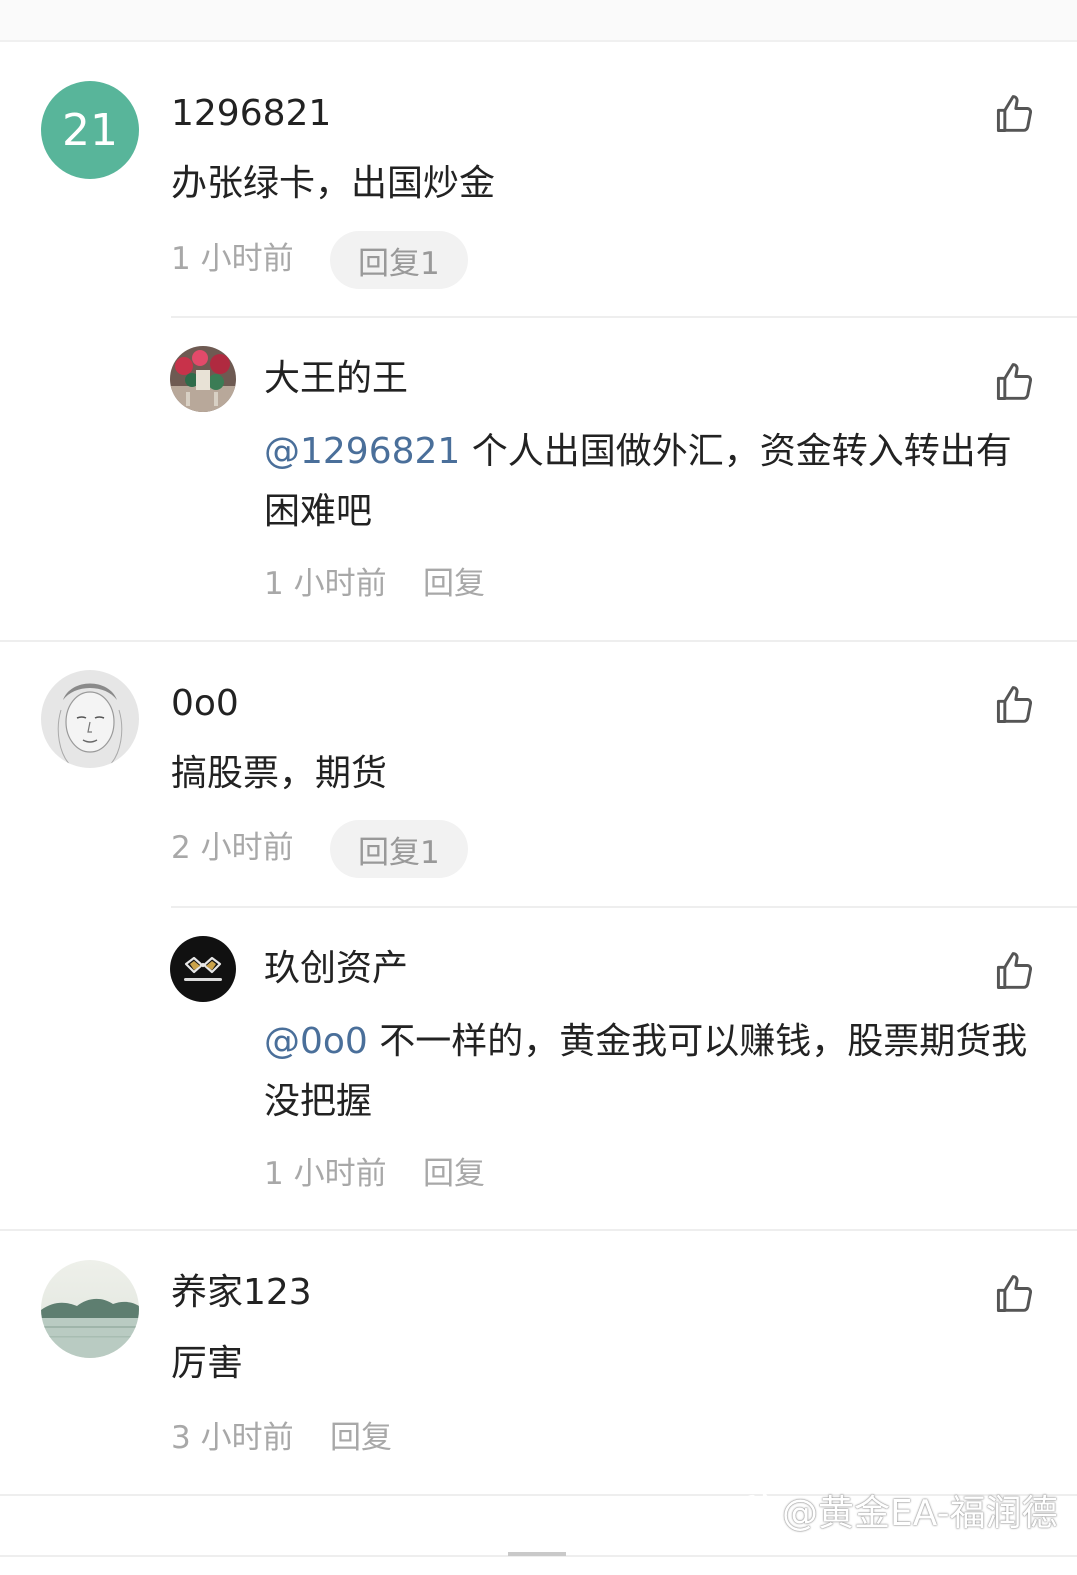 Image resolution: width=1077 pixels, height=1575 pixels. I want to click on username: 1296821, so click(251, 114).